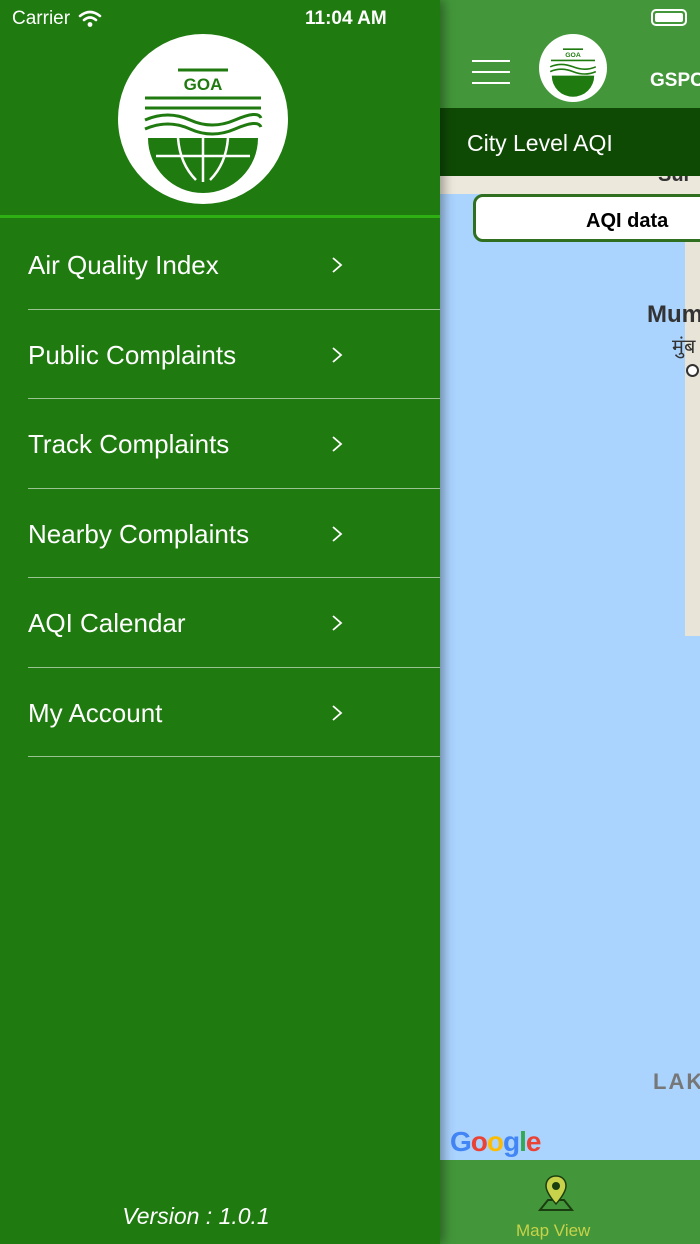  Describe the element at coordinates (492, 72) in the screenshot. I see `hamburger-menu-icon` at that location.